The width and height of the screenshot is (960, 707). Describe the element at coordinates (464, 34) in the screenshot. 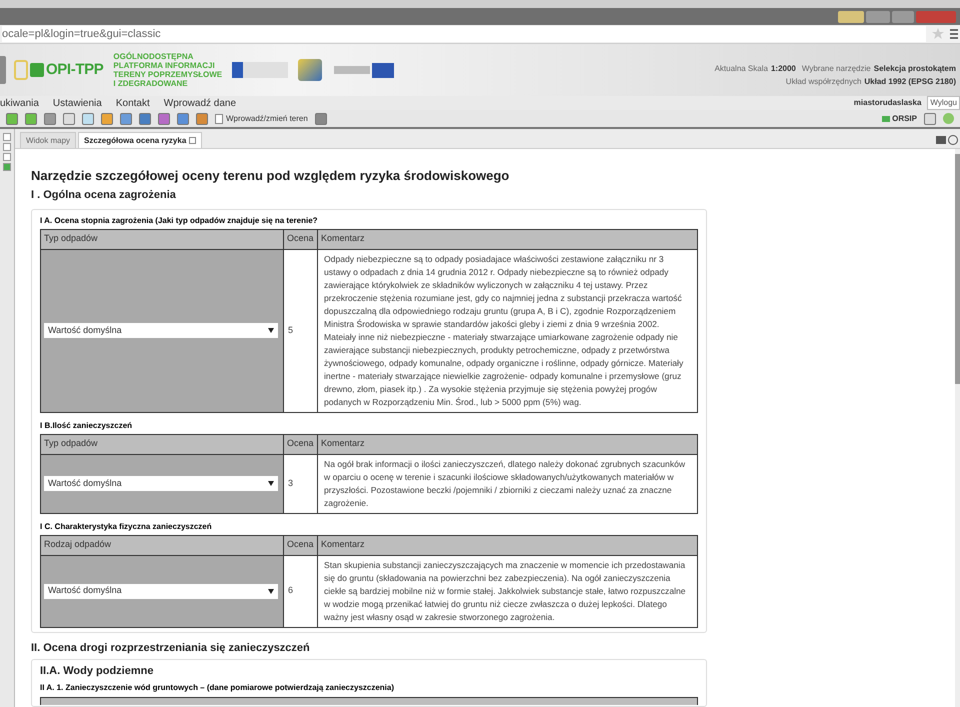

I see `address-field: ocale=pl&login=true&gui=classic` at that location.